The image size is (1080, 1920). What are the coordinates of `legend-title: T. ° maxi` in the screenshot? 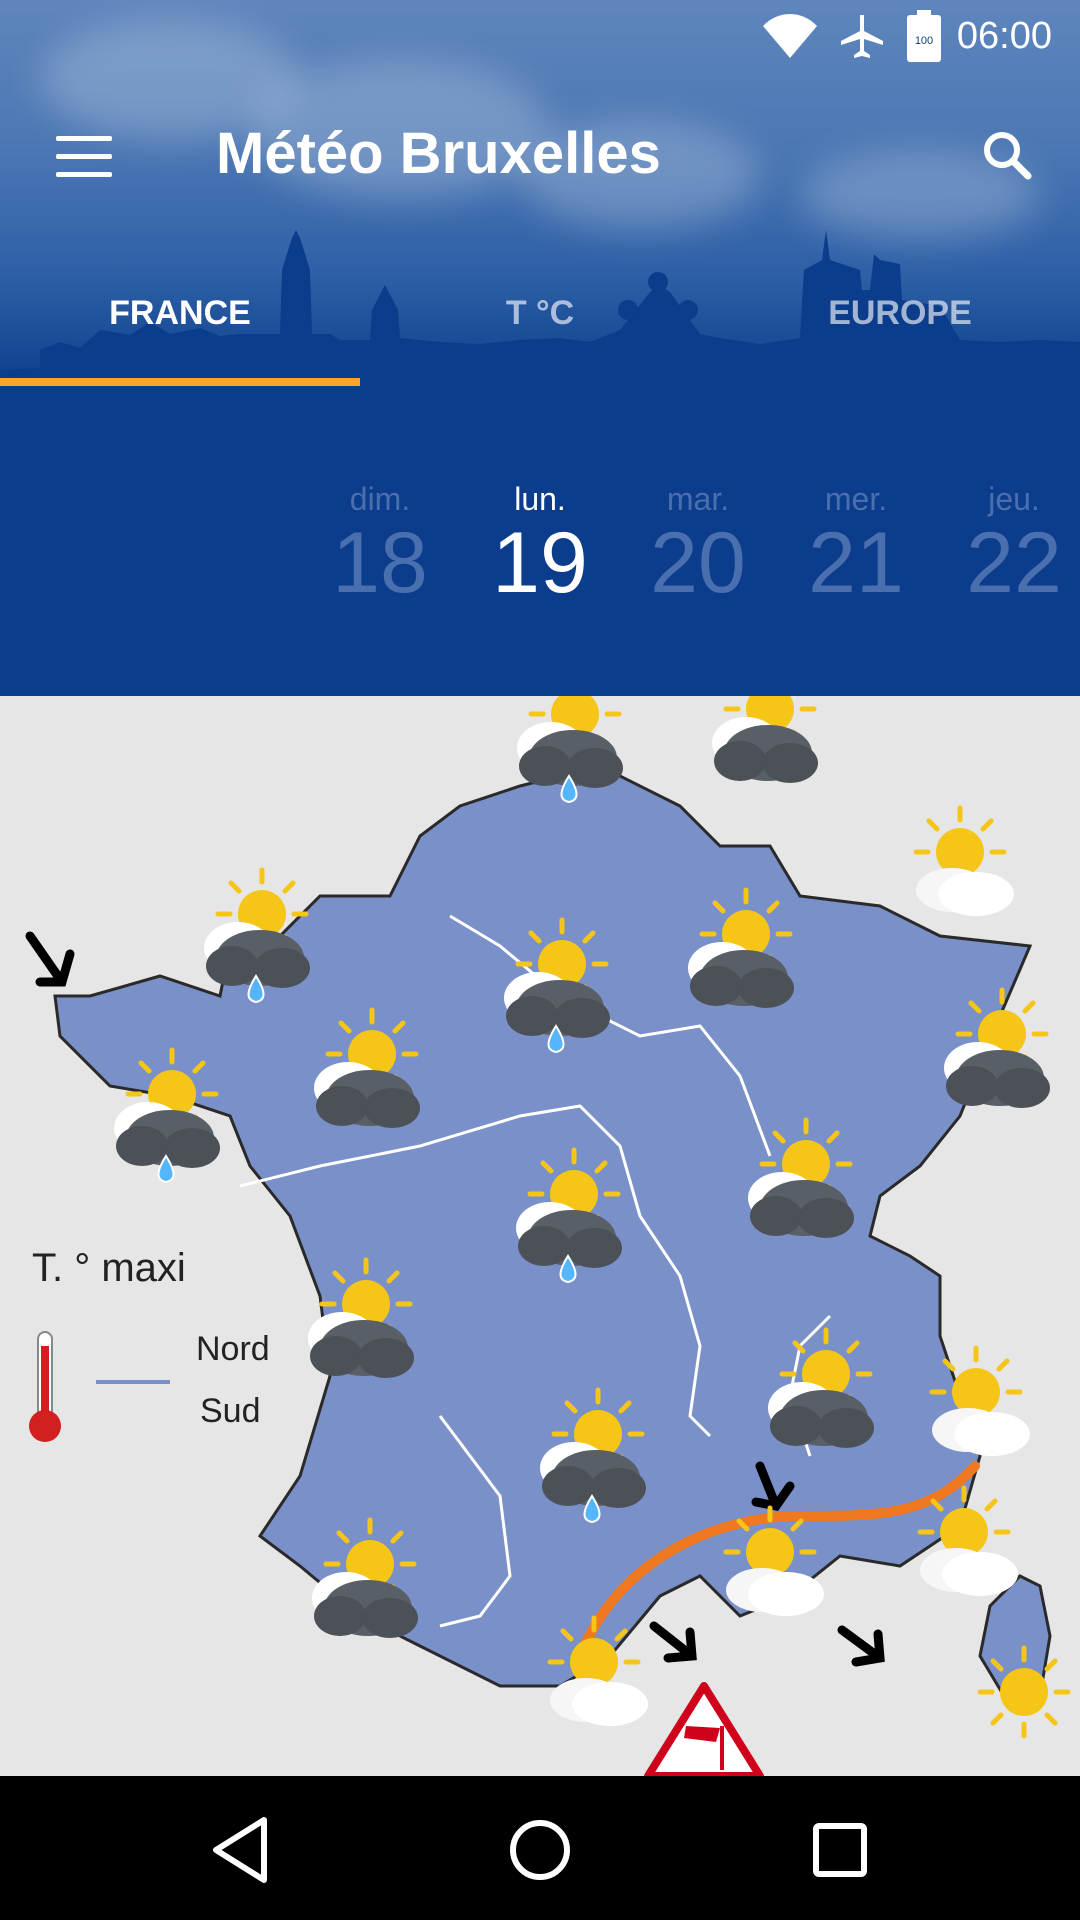 It's located at (109, 1268).